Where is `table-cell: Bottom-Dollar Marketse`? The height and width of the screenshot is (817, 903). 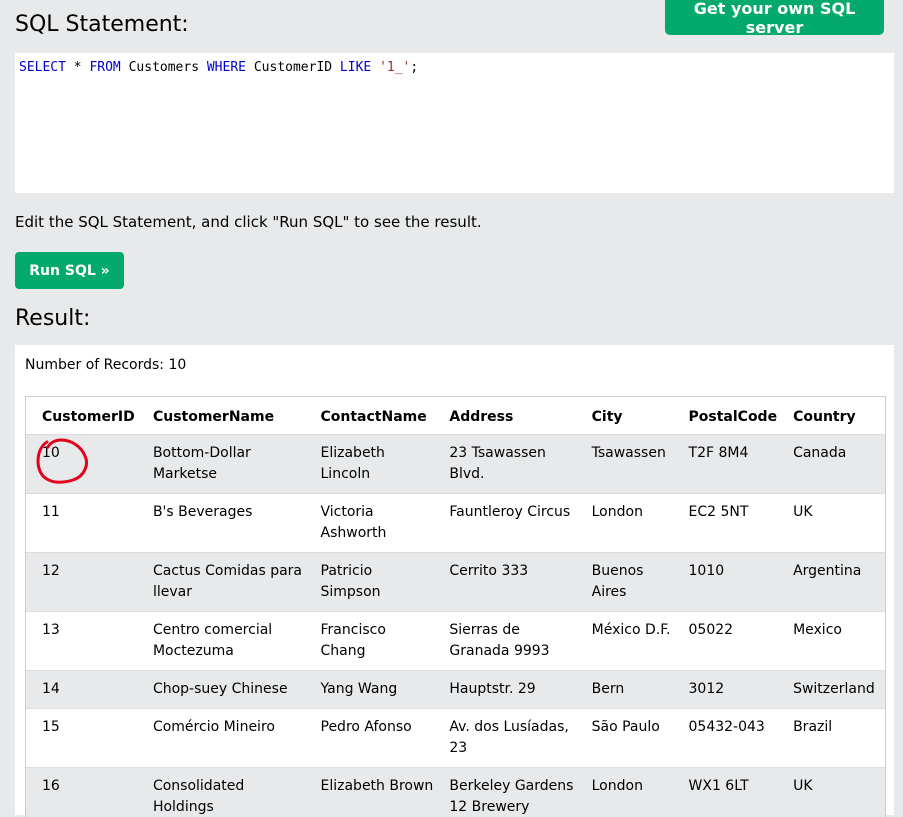 table-cell: Bottom-Dollar Marketse is located at coordinates (221, 464).